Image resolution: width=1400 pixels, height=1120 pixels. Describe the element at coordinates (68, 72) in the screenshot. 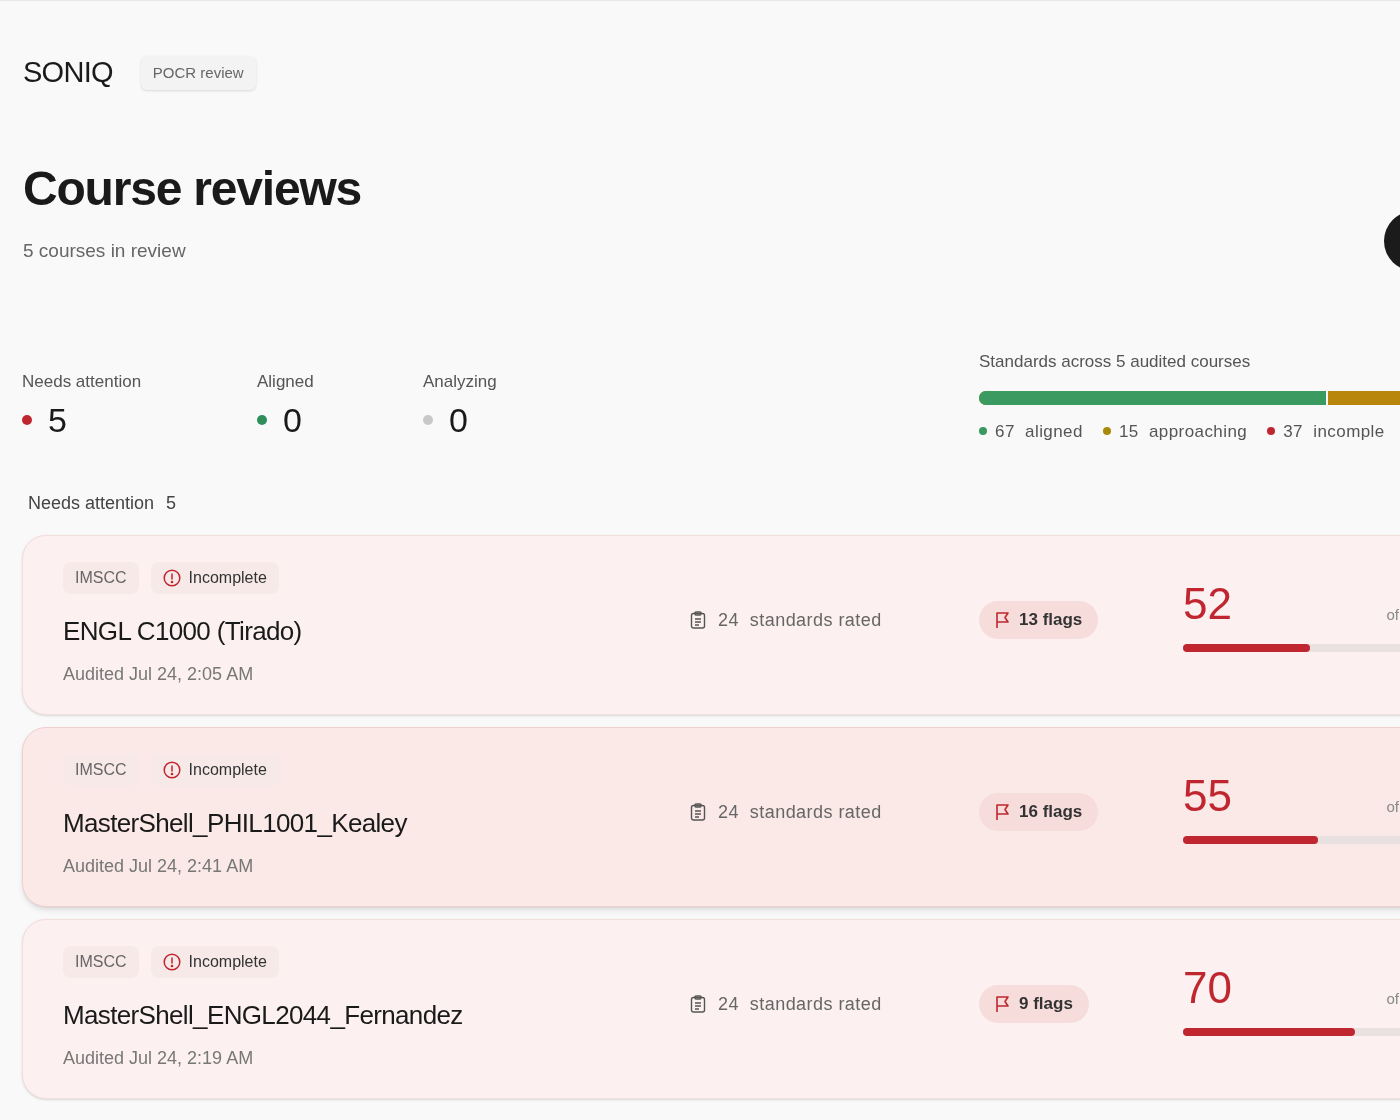

I see `logo: SONIQ` at that location.